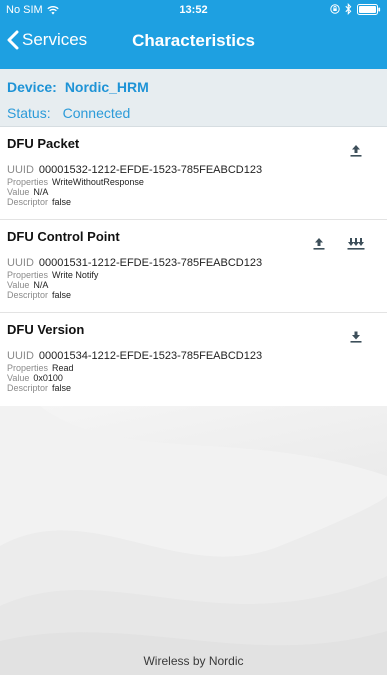  I want to click on notify-icon, so click(356, 244).